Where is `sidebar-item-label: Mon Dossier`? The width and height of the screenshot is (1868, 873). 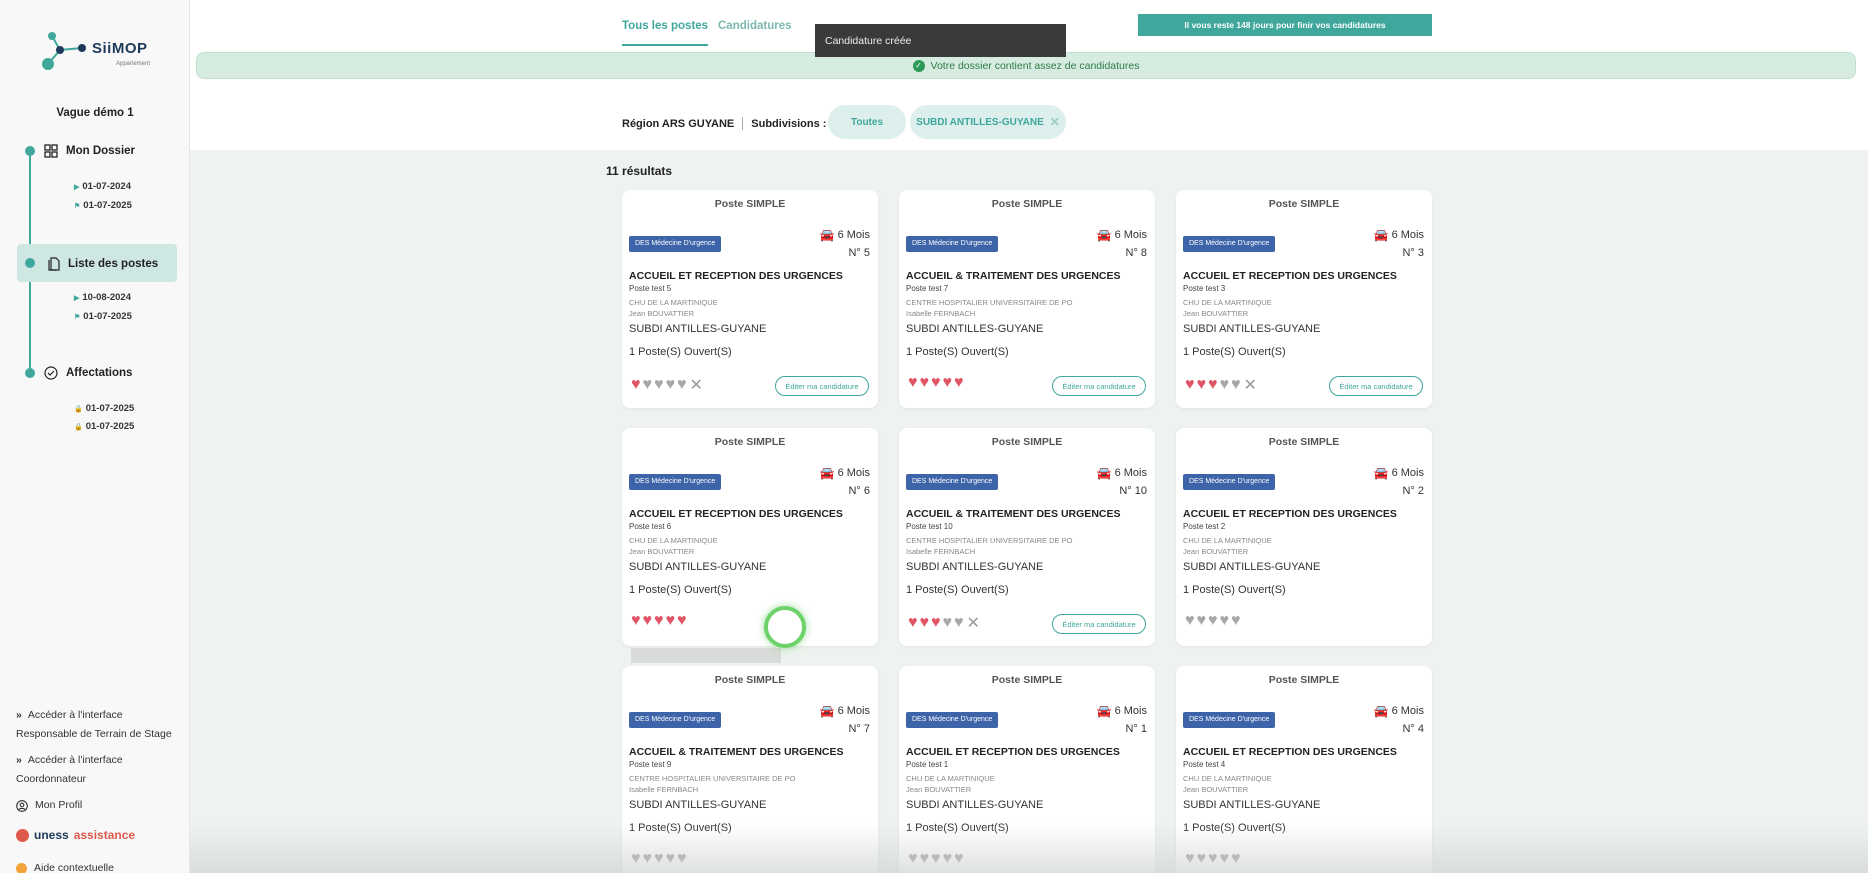
sidebar-item-label: Mon Dossier is located at coordinates (101, 151).